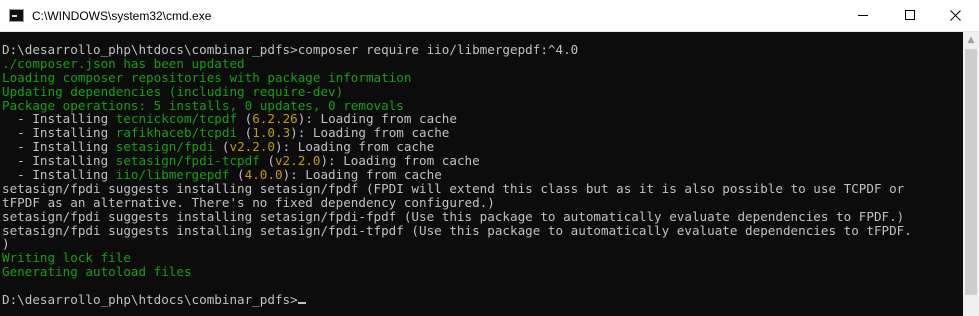 The width and height of the screenshot is (979, 316). What do you see at coordinates (864, 16) in the screenshot?
I see `minimize-button` at bounding box center [864, 16].